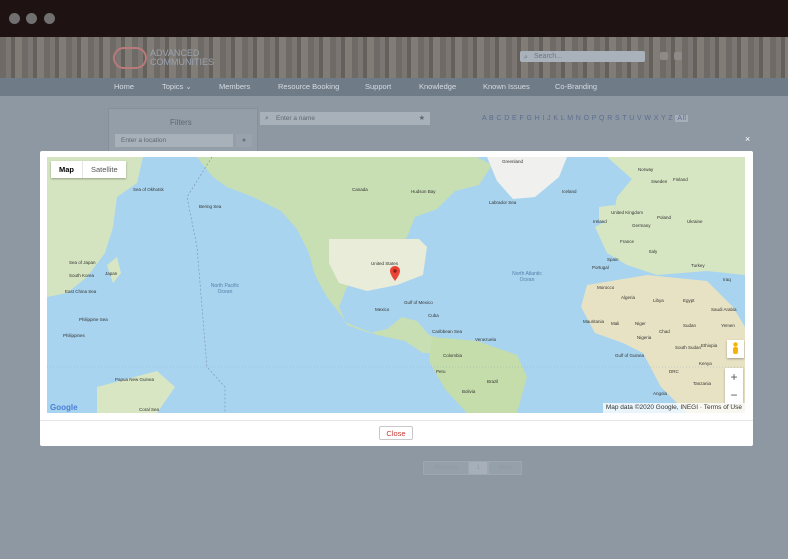 The image size is (788, 559). I want to click on map-label-south-korea: South Korea, so click(82, 275).